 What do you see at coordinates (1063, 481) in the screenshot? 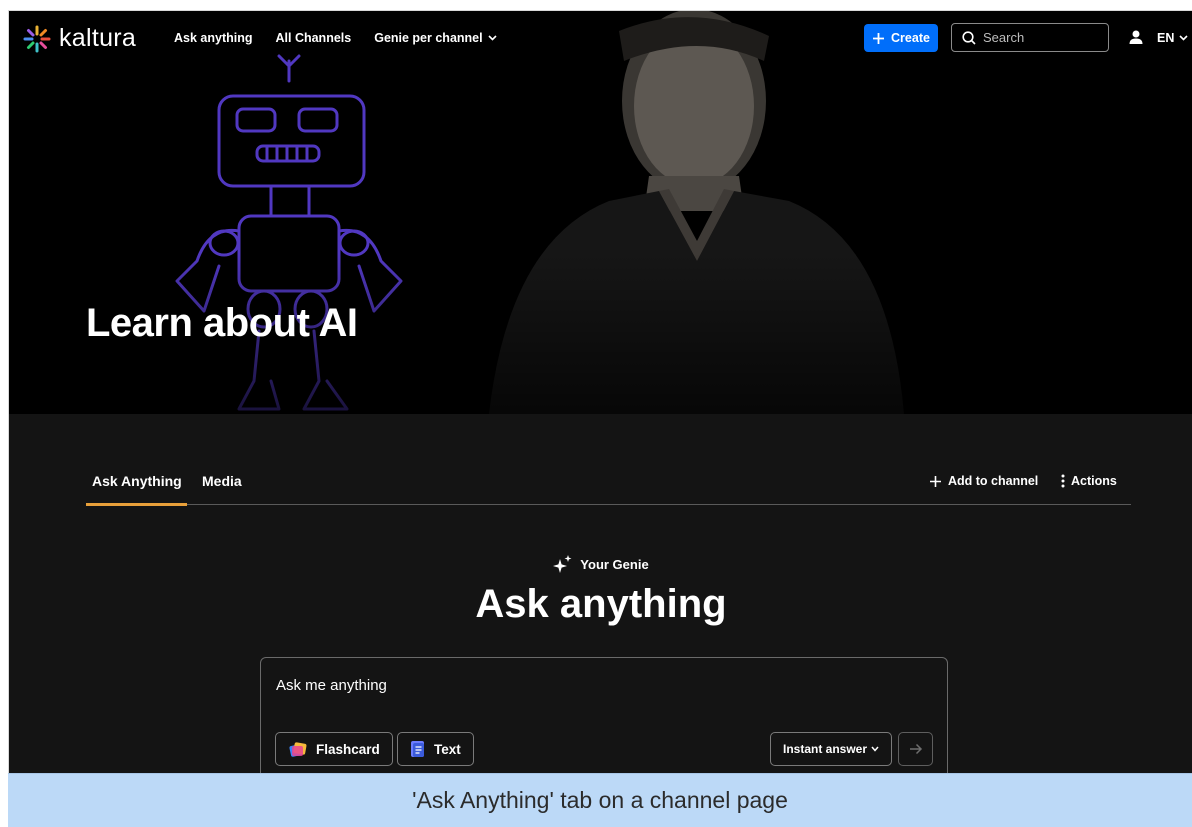
I see `more-vertical-icon` at bounding box center [1063, 481].